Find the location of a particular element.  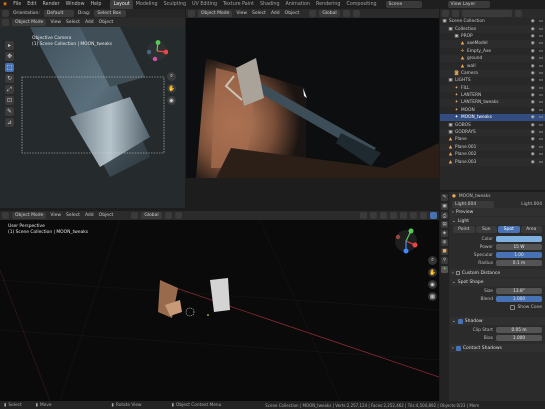

menu-view: View is located at coordinates (55, 215).